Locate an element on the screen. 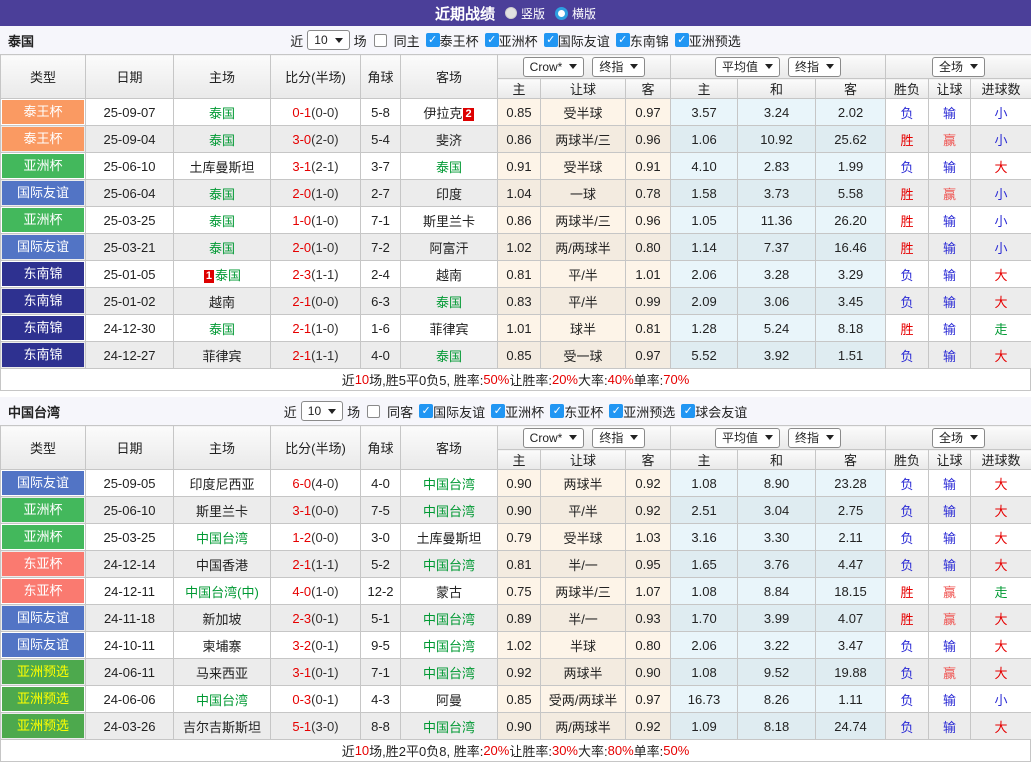 The height and width of the screenshot is (762, 1031). layout-horizontal-option: 横版 is located at coordinates (575, 13).